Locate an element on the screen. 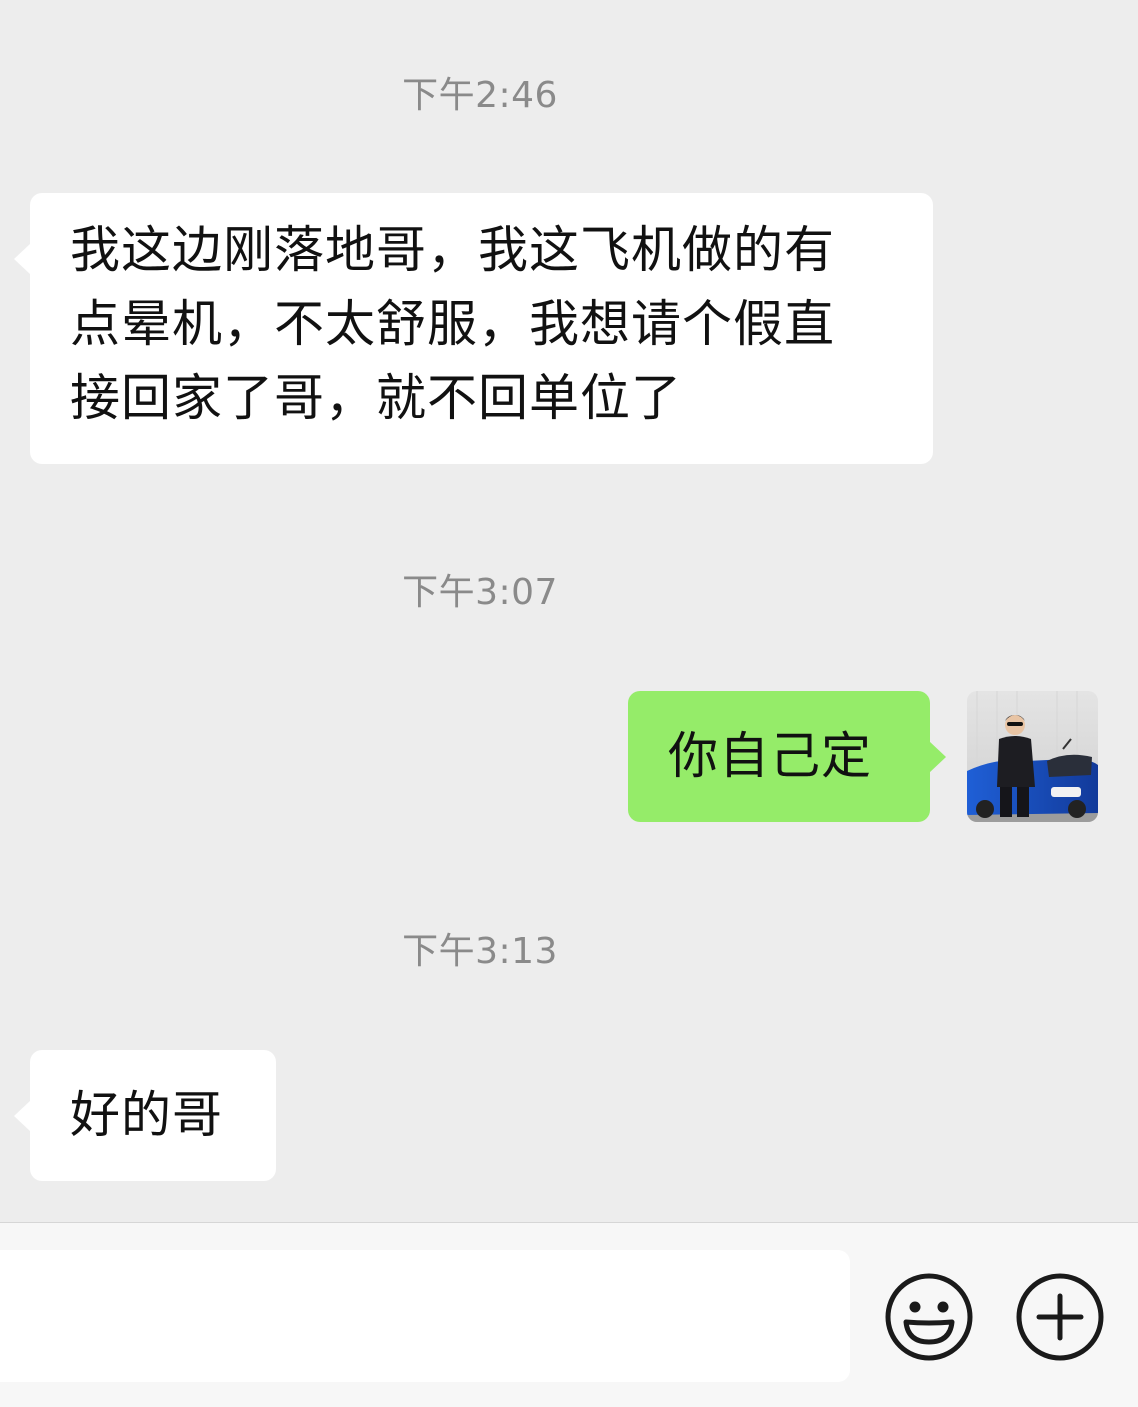 The image size is (1138, 1407). message-text: 好的哥 is located at coordinates (146, 1115).